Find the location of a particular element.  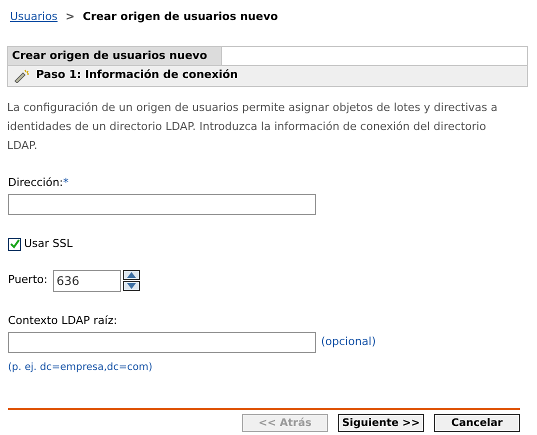

port-label: Puerto: is located at coordinates (28, 280).